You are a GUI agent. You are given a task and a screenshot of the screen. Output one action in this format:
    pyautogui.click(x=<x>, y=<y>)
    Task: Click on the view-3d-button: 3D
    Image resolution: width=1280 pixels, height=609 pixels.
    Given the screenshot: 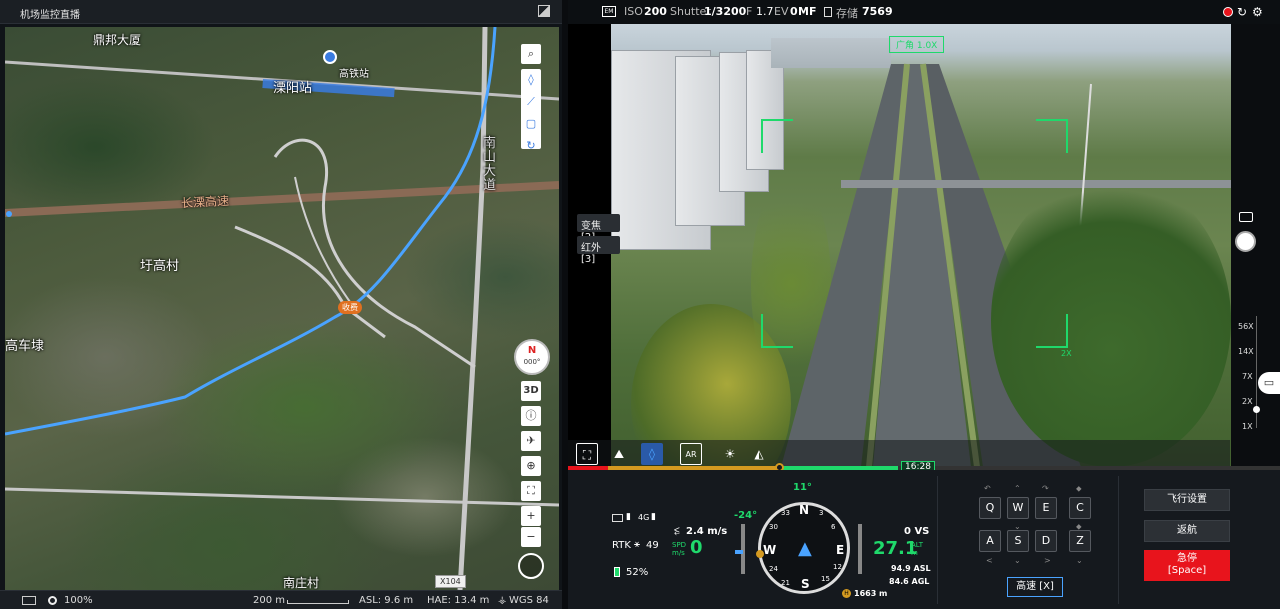 What is the action you would take?
    pyautogui.click(x=531, y=391)
    